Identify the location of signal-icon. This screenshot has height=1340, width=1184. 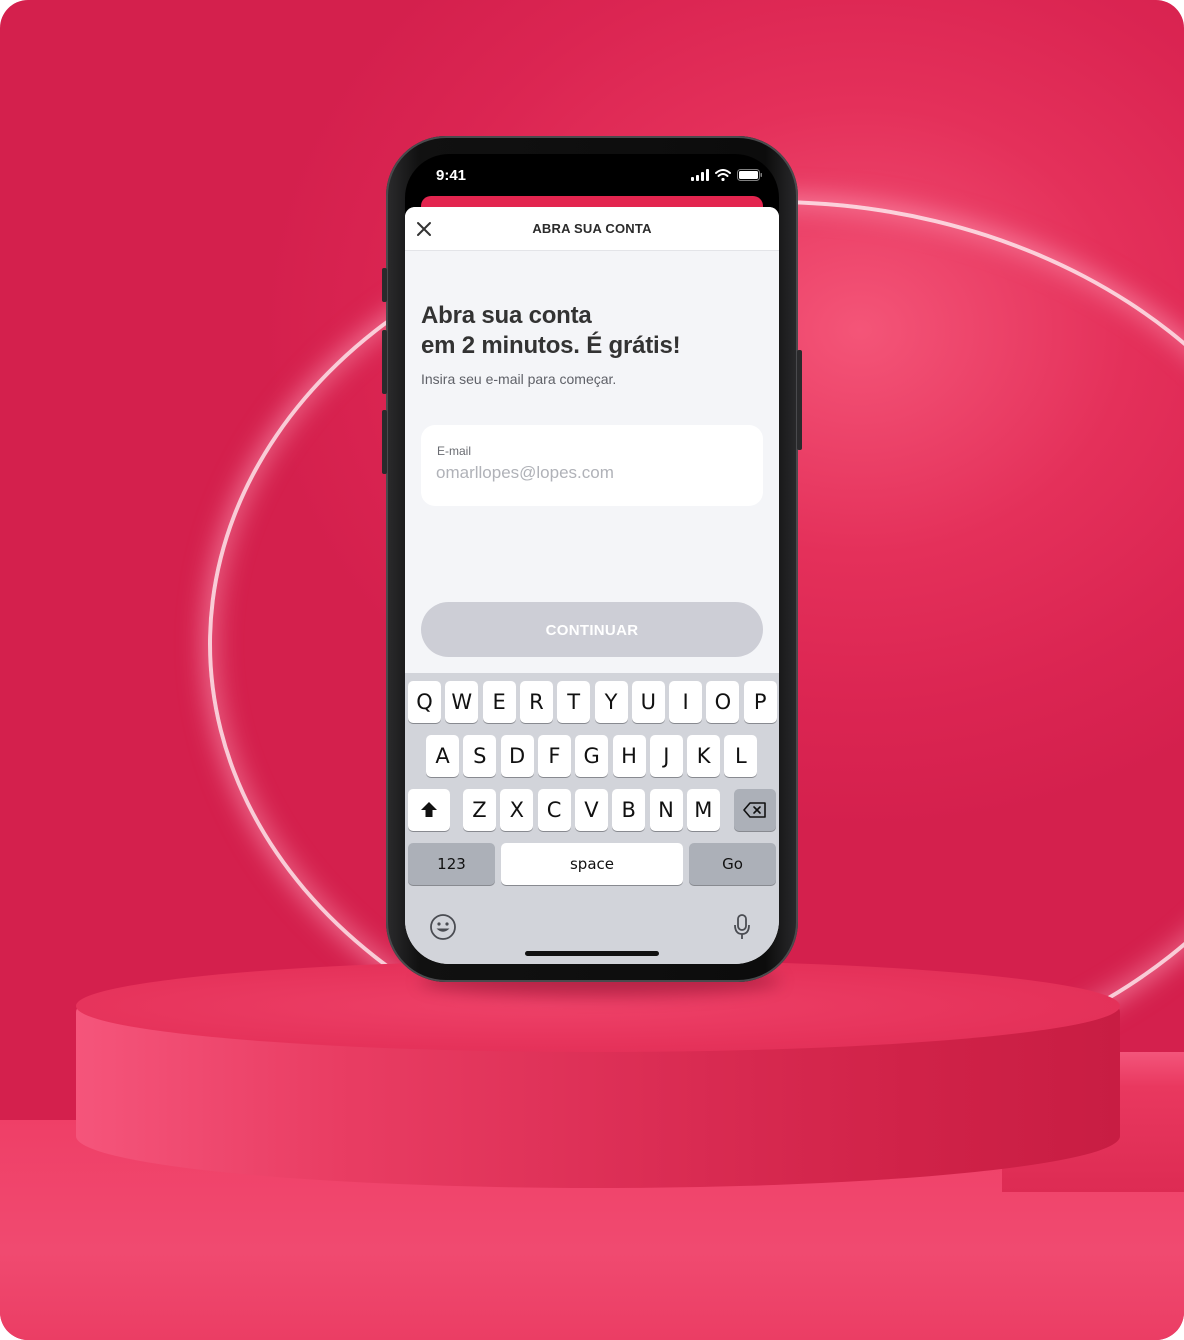
(700, 175).